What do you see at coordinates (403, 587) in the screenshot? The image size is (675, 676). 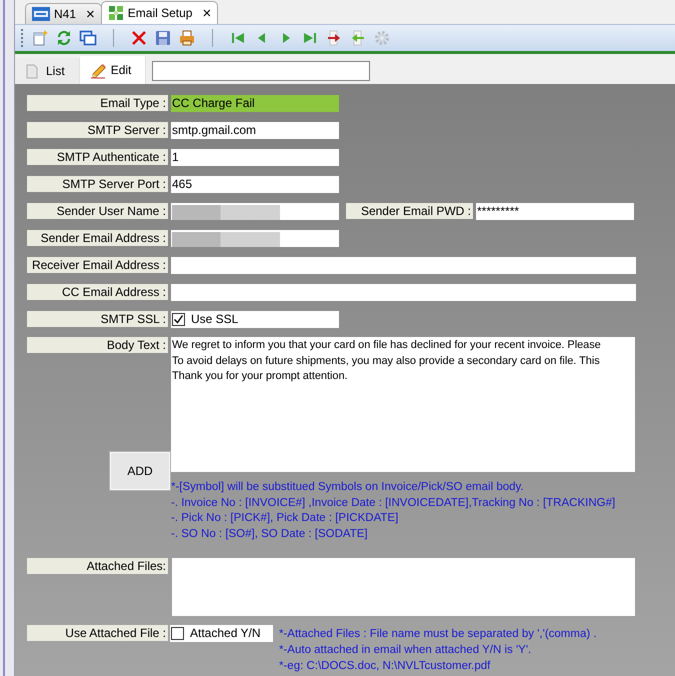 I see `attached-files-field` at bounding box center [403, 587].